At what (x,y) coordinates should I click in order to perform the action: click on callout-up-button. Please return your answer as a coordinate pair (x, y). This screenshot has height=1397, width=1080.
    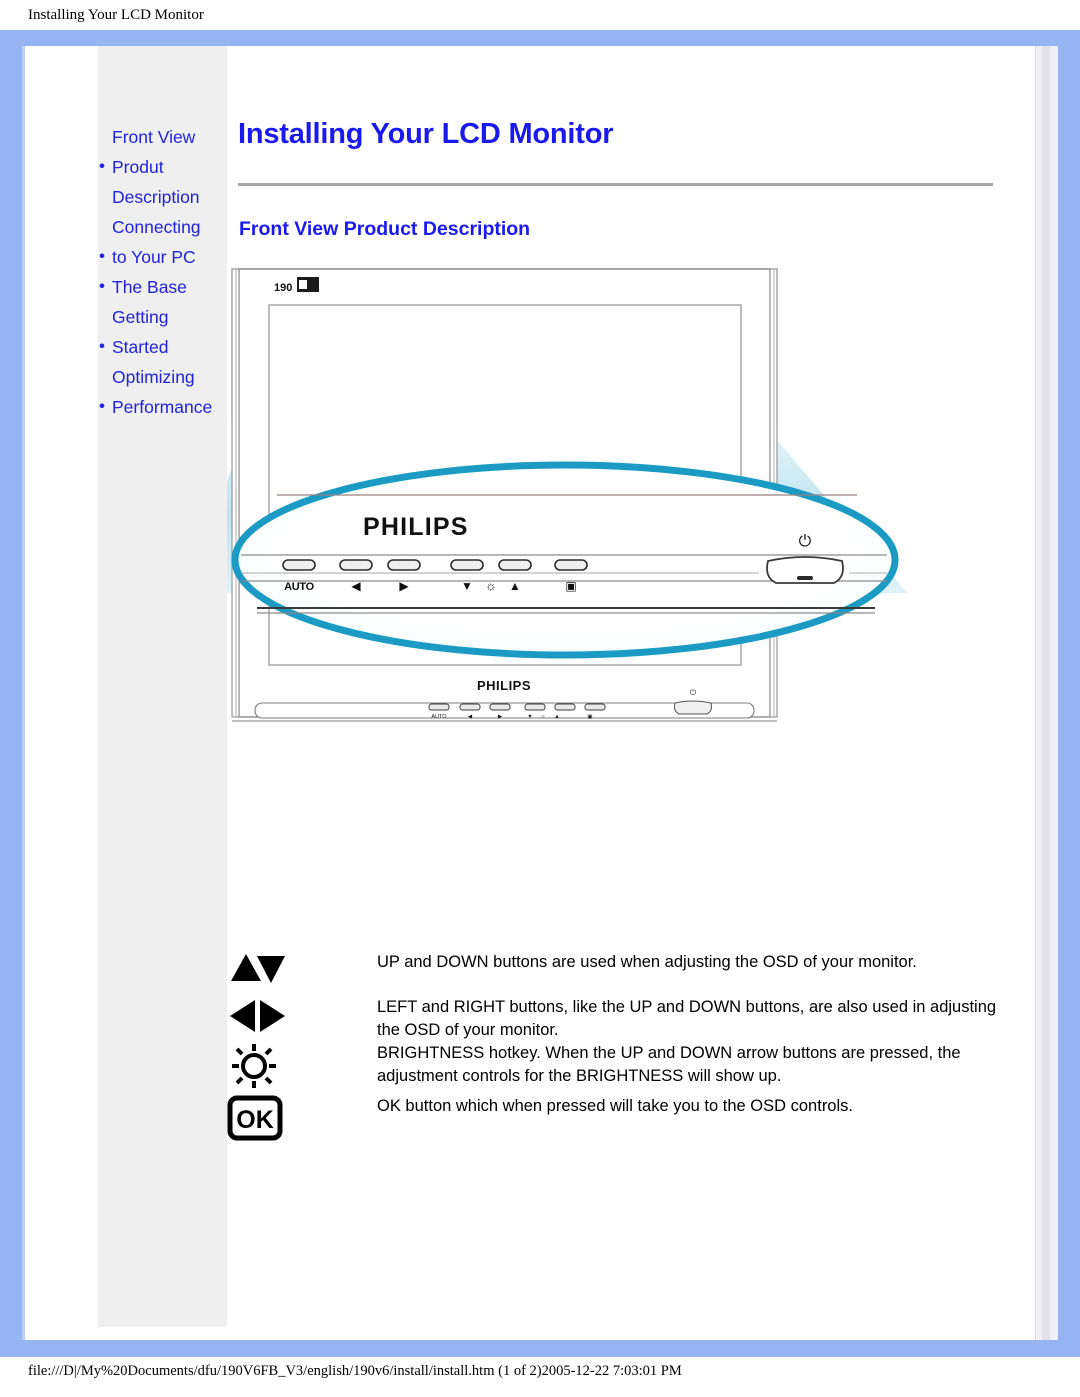
    Looking at the image, I should click on (515, 565).